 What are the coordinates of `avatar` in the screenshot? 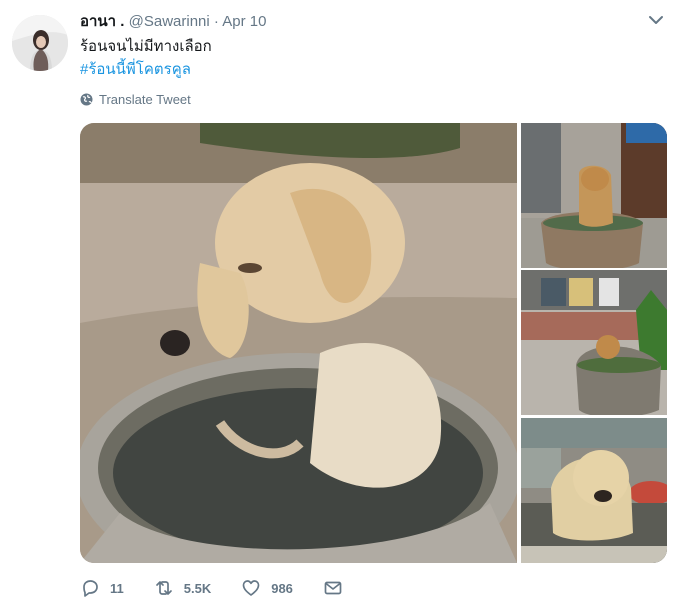 It's located at (40, 43).